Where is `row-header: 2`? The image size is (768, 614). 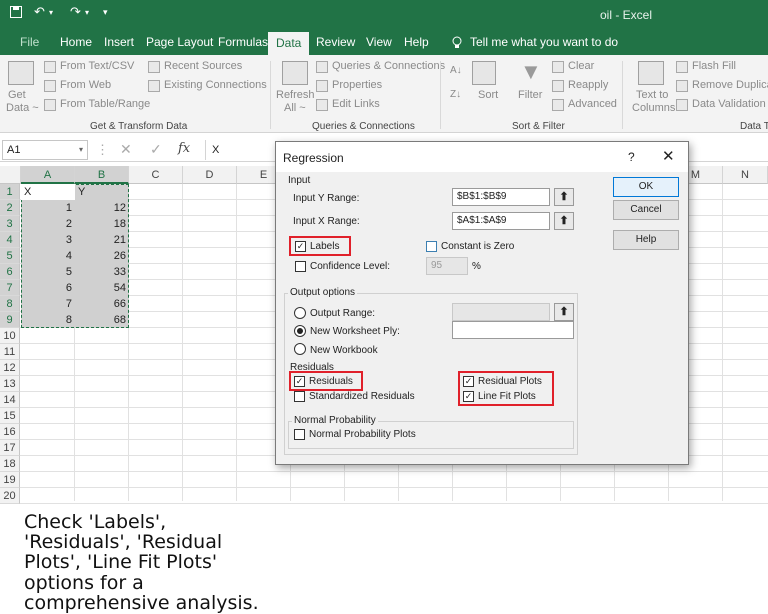
row-header: 2 is located at coordinates (10, 208).